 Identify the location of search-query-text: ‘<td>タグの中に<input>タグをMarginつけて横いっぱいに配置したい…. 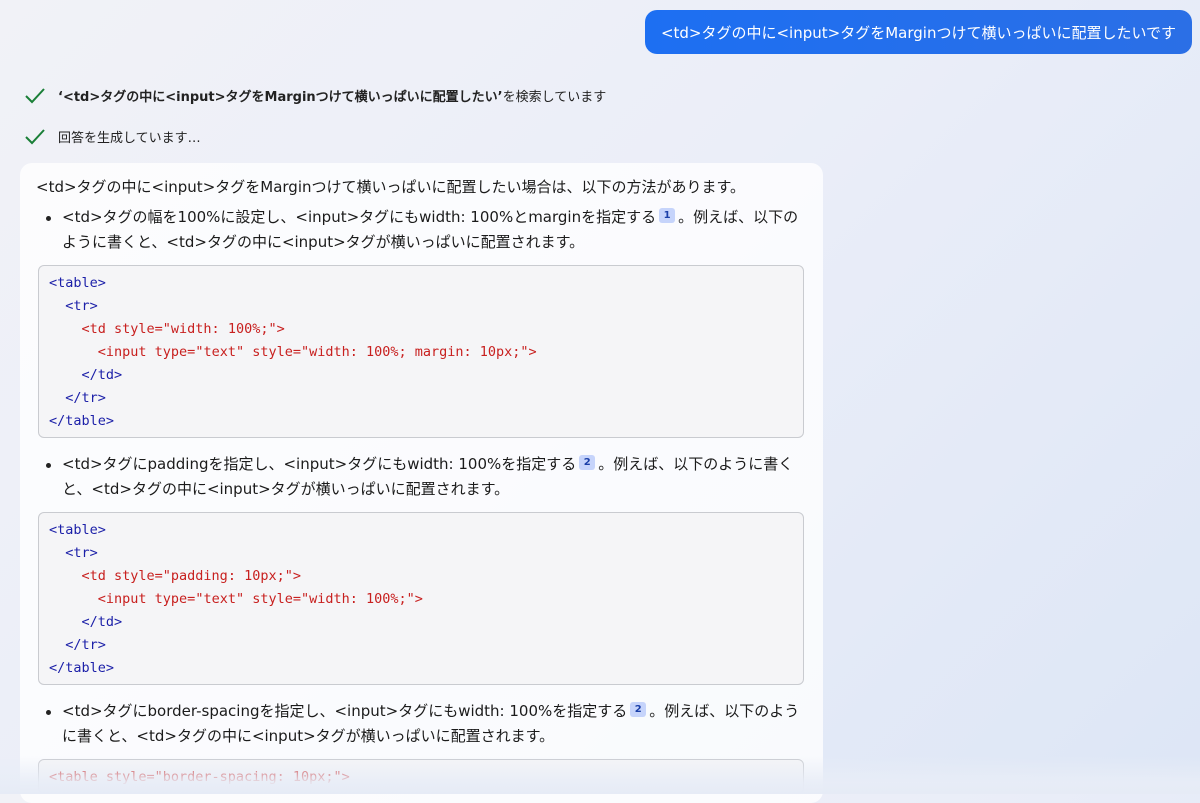
(280, 97).